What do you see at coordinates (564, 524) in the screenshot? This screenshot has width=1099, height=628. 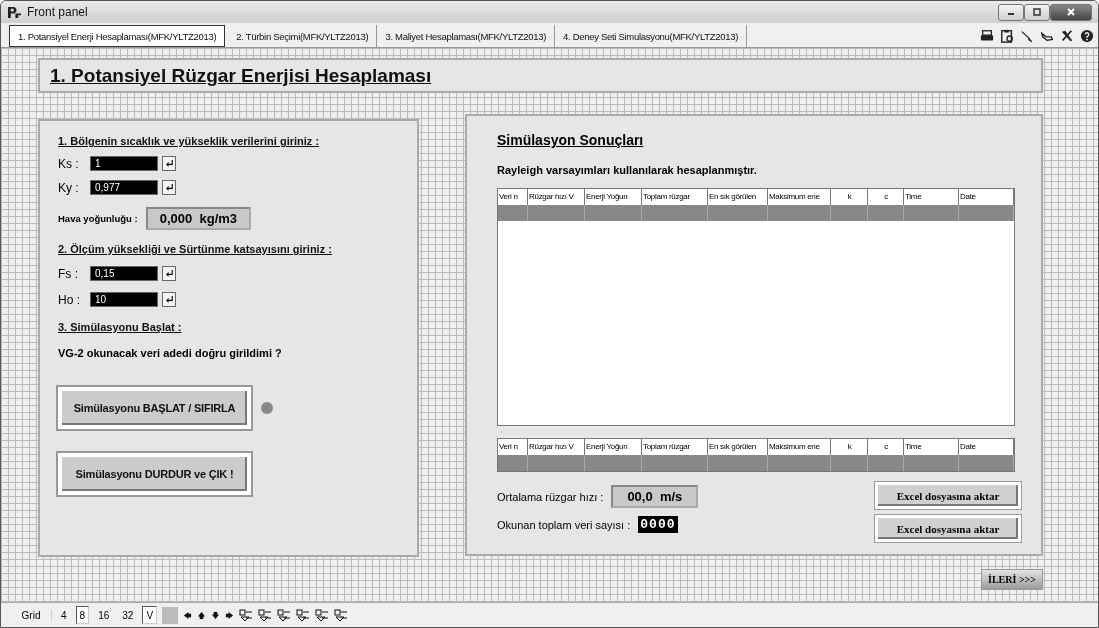 I see `readout-label: Okunan toplam veri sayısı :` at bounding box center [564, 524].